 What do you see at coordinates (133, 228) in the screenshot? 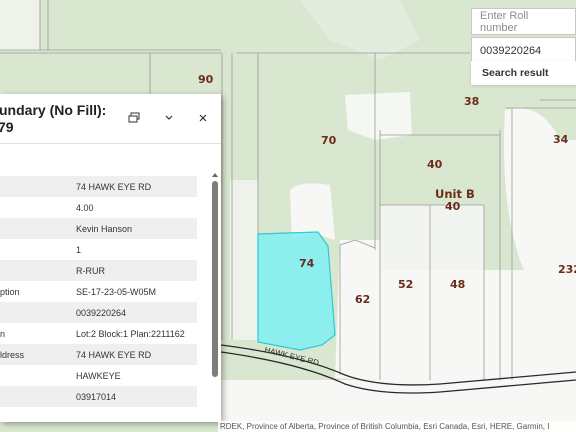
I see `attribute-value: Kevin Hanson` at bounding box center [133, 228].